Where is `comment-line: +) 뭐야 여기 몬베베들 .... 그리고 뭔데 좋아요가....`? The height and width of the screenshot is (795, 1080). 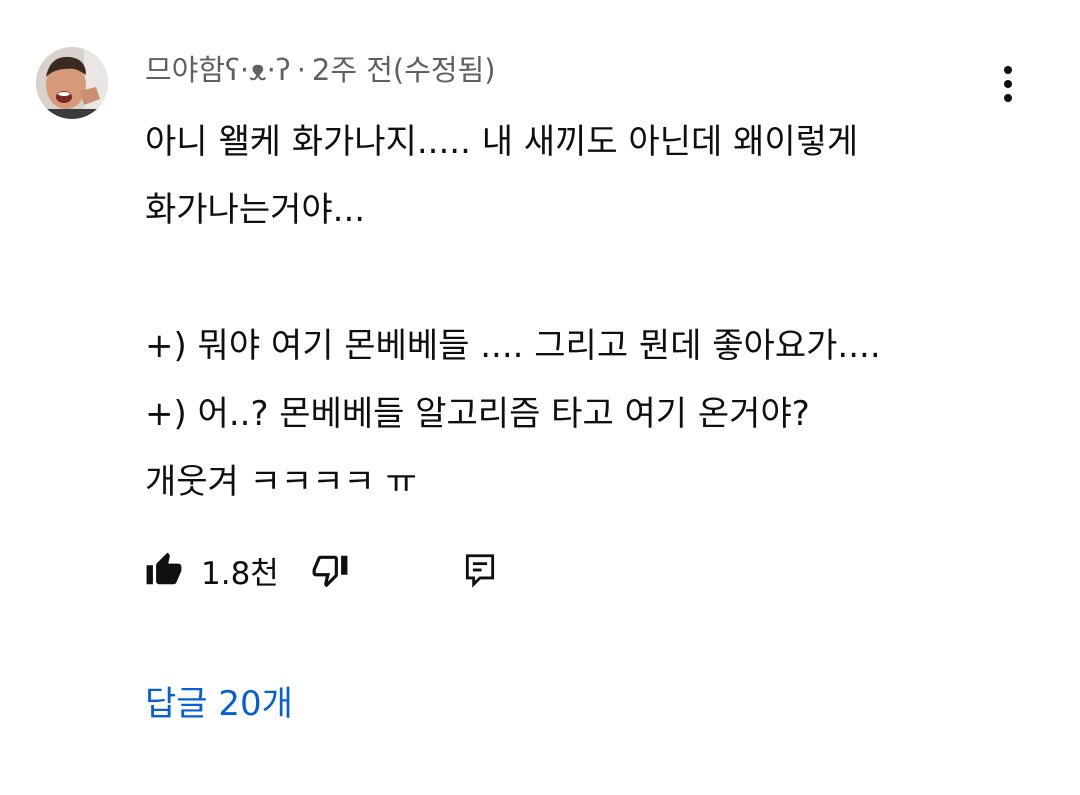
comment-line: +) 뭐야 여기 몬베베들 .... 그리고 뭔데 좋아요가.... is located at coordinates (513, 346).